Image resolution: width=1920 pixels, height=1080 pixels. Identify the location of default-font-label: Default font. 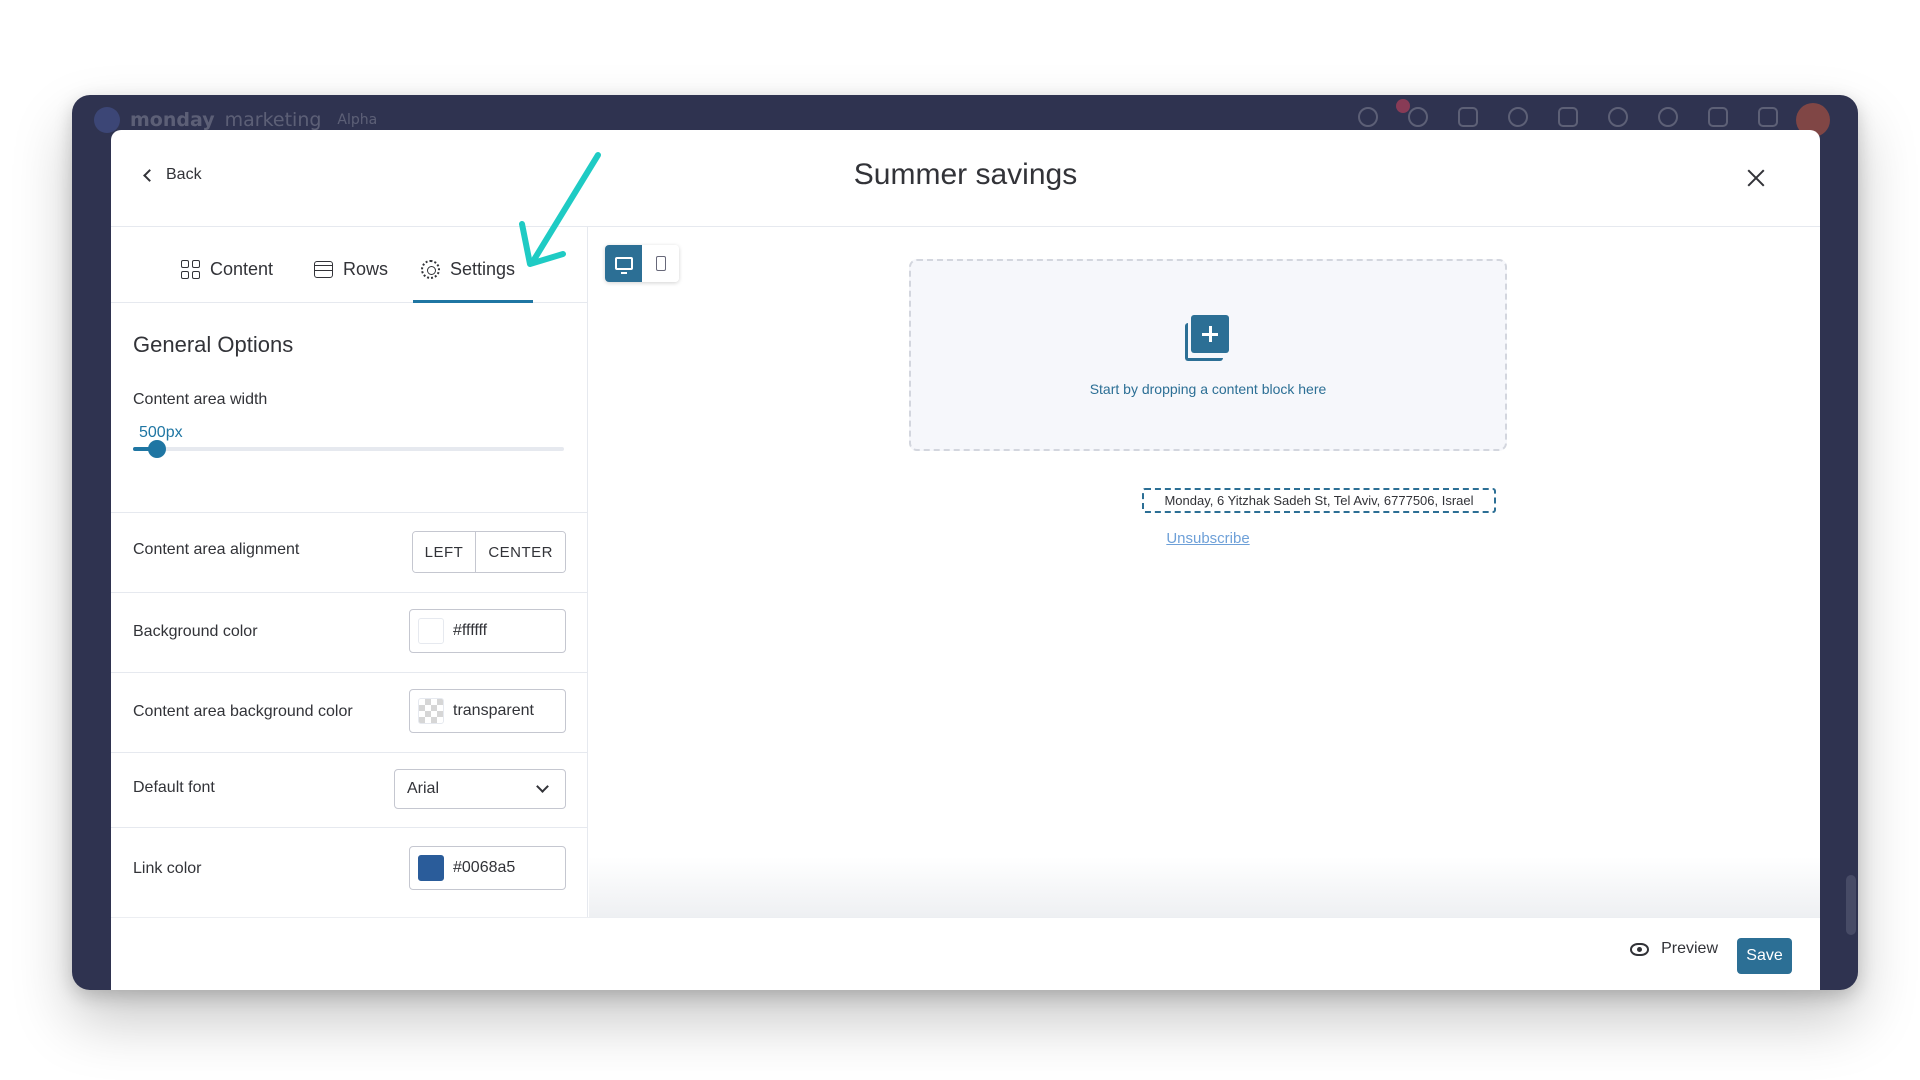
(174, 787).